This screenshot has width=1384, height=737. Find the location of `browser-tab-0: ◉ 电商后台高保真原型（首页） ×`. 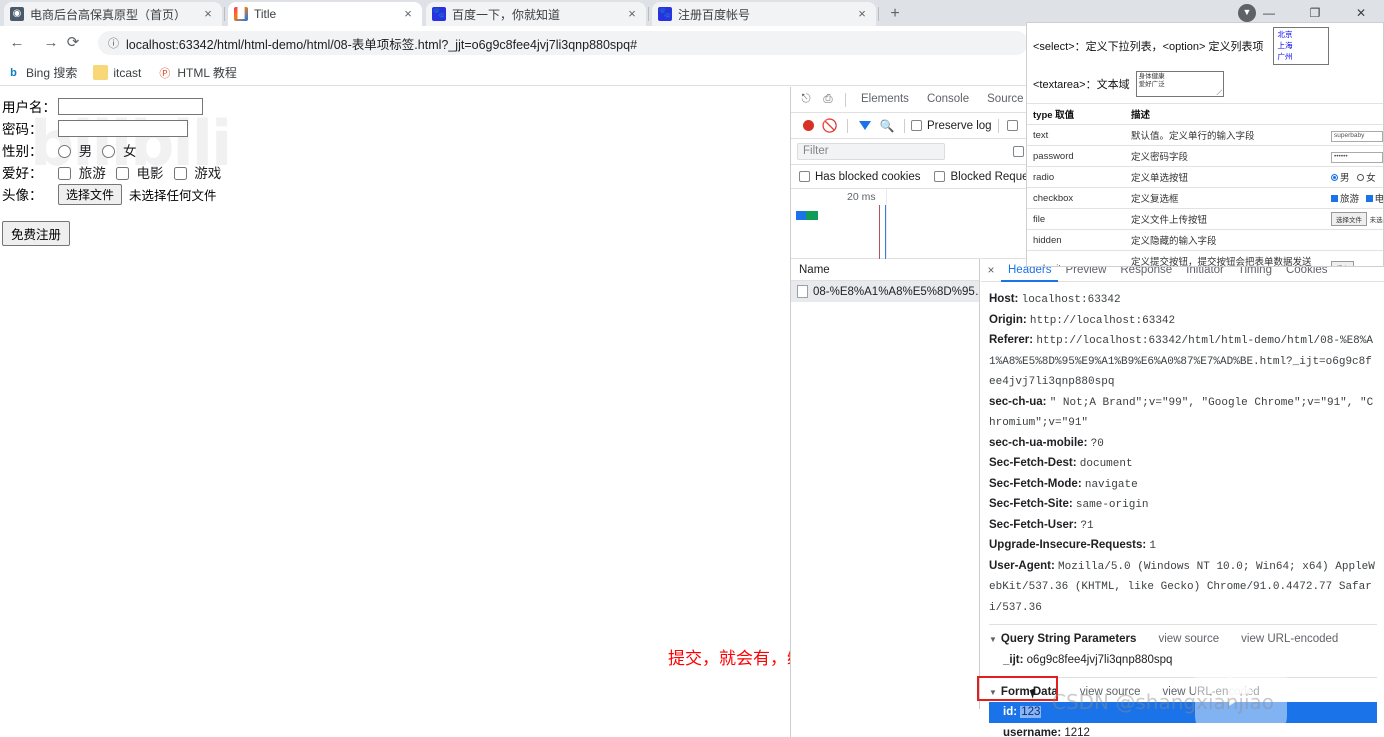

browser-tab-0: ◉ 电商后台高保真原型（首页） × is located at coordinates (113, 14).